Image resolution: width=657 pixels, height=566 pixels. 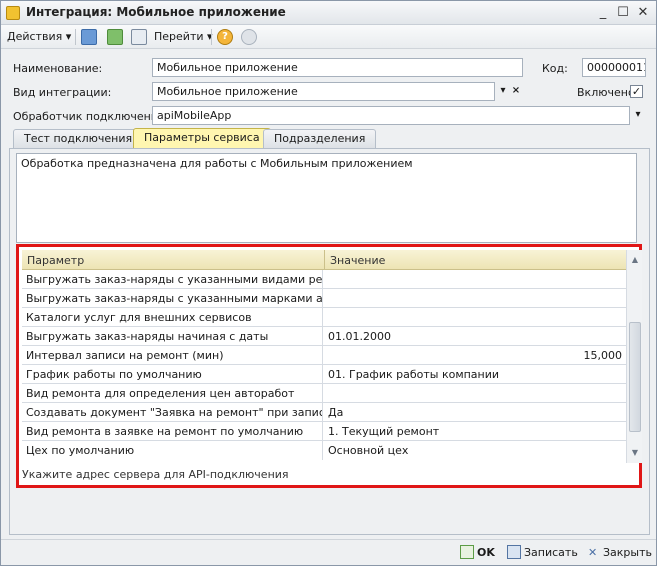 What do you see at coordinates (172, 355) in the screenshot?
I see `parameter-cell: Интервал записи на ремонт (мин)` at bounding box center [172, 355].